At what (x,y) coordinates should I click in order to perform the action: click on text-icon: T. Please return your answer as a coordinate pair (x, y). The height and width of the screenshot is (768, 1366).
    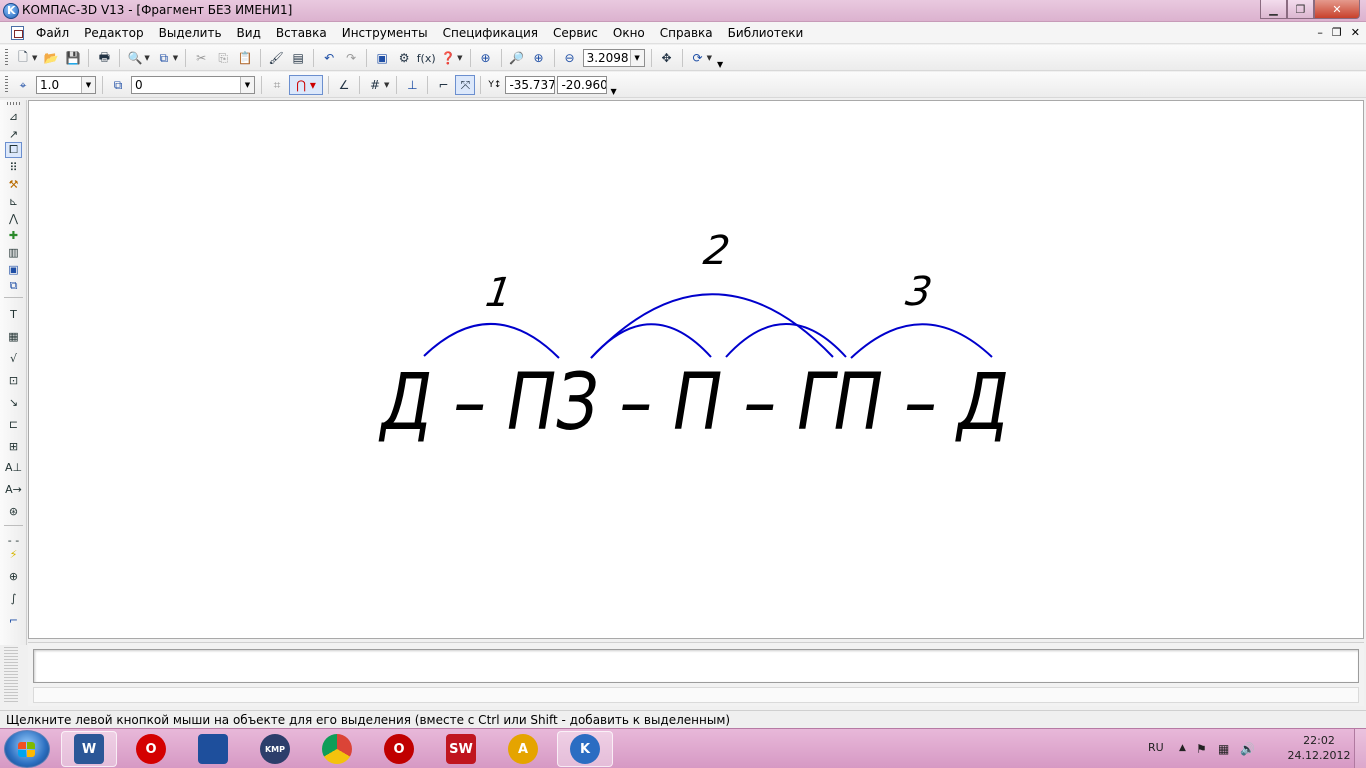
    Looking at the image, I should click on (13, 314).